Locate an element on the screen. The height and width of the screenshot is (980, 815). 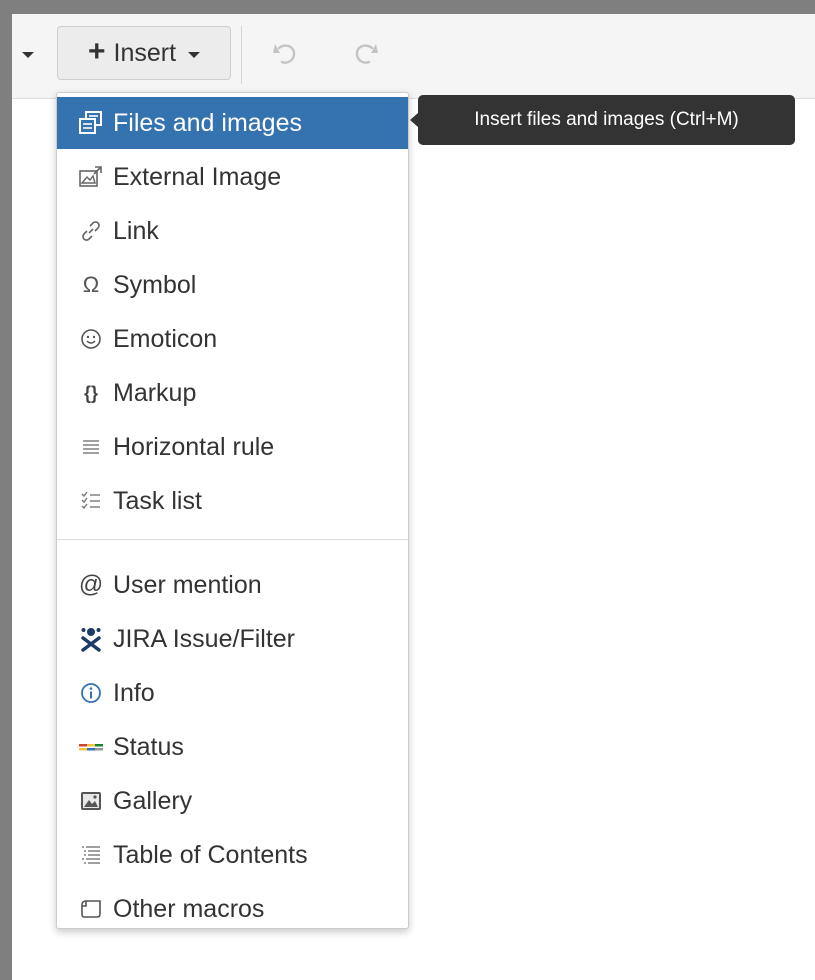
task-list-icon is located at coordinates (91, 501).